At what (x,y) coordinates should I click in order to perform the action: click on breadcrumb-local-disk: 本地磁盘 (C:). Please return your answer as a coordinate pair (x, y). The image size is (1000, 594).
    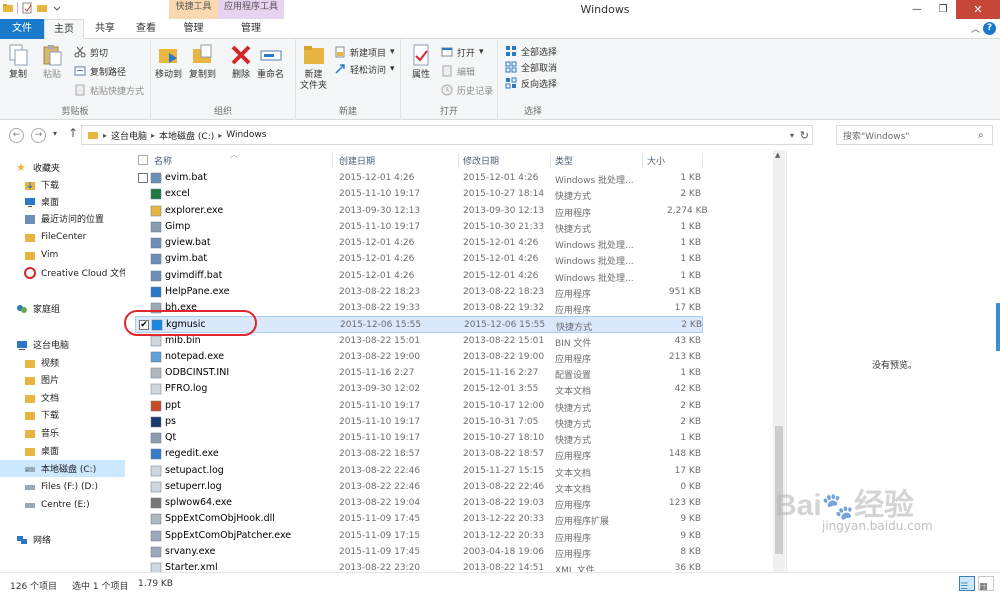
    Looking at the image, I should click on (186, 135).